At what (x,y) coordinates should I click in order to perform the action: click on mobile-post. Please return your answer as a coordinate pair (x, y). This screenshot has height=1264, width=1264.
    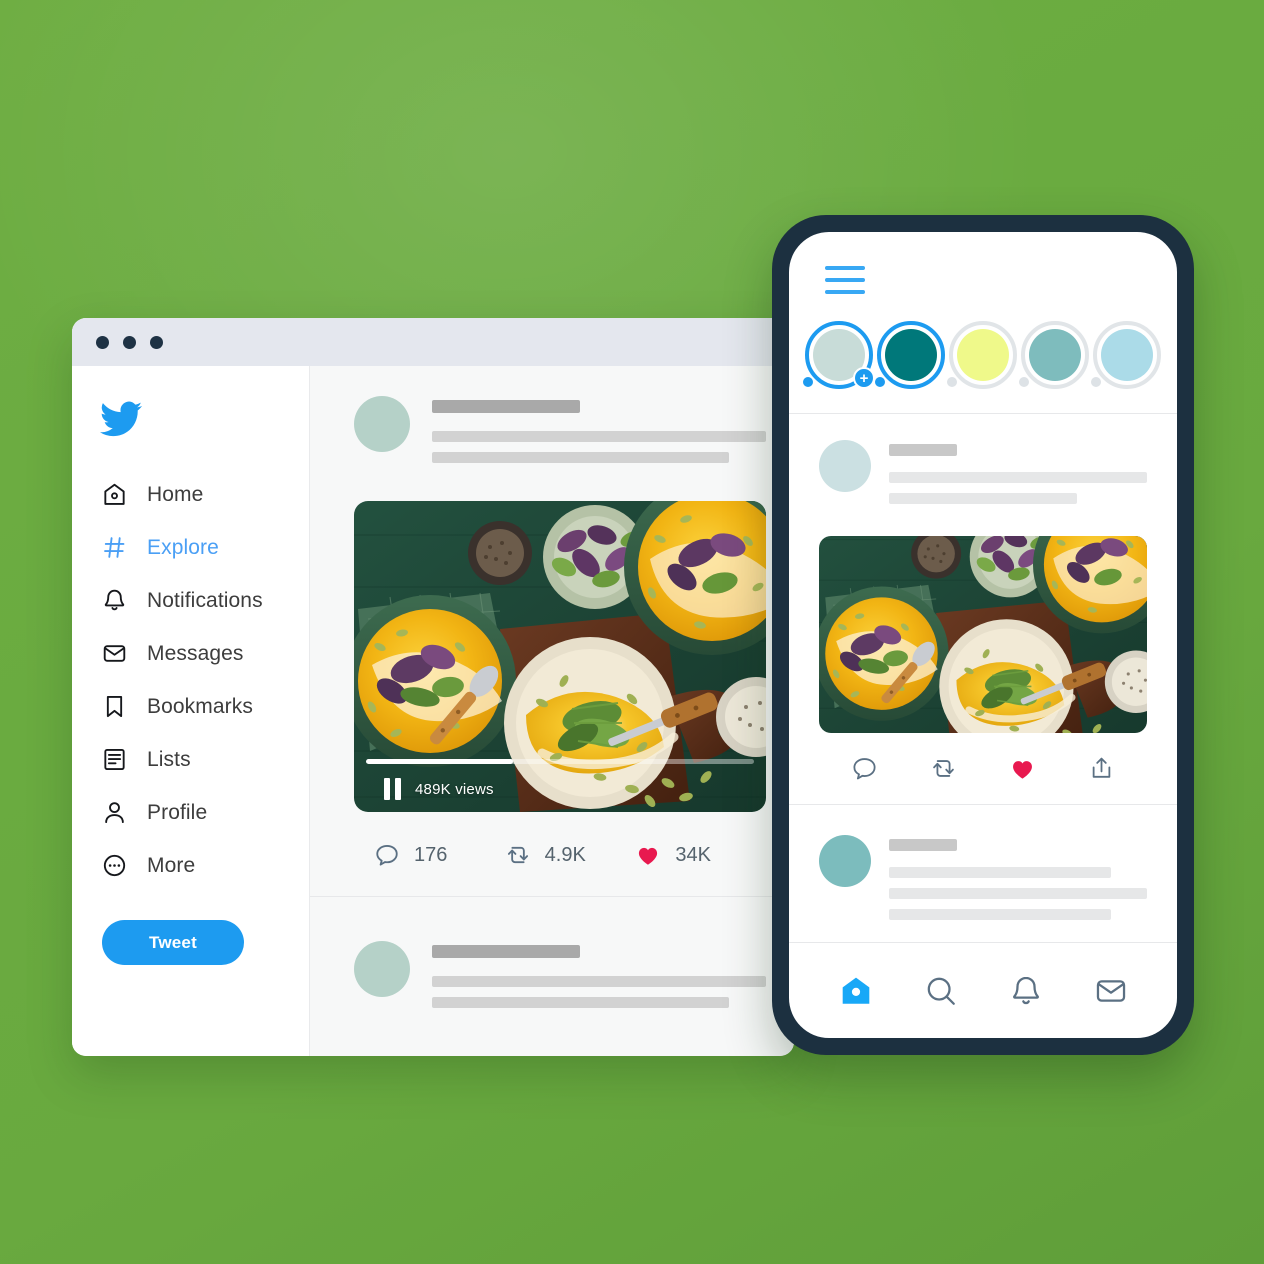
    Looking at the image, I should click on (983, 609).